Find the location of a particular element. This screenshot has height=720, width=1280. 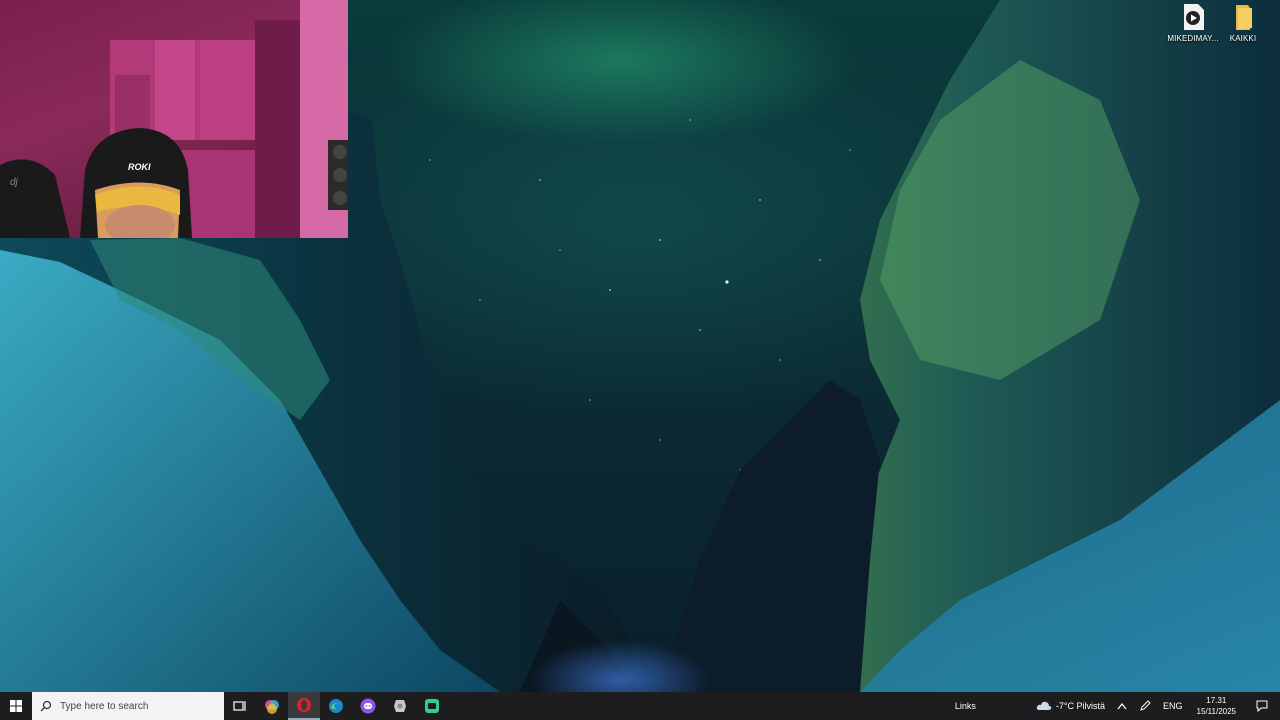

windows-icon is located at coordinates (16, 706).